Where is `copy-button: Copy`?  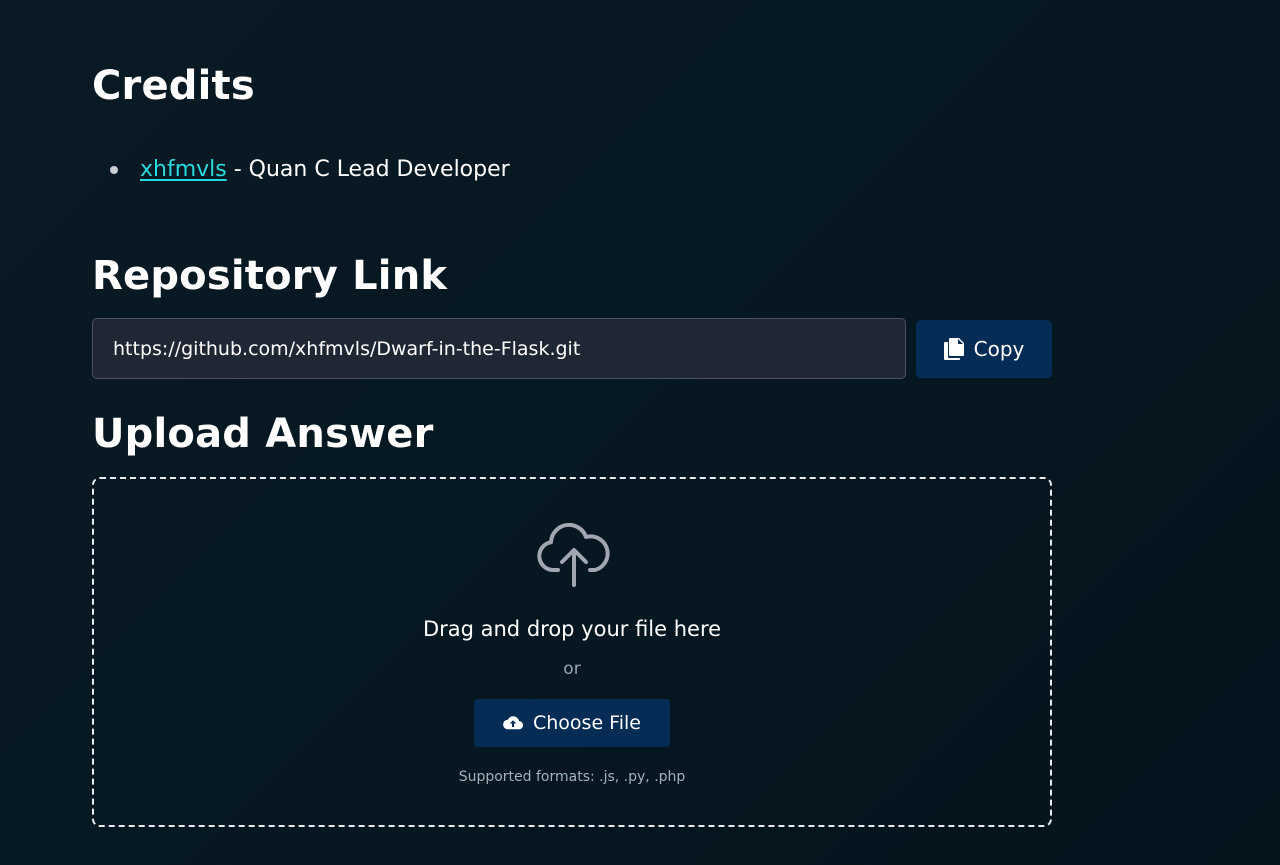
copy-button: Copy is located at coordinates (984, 349).